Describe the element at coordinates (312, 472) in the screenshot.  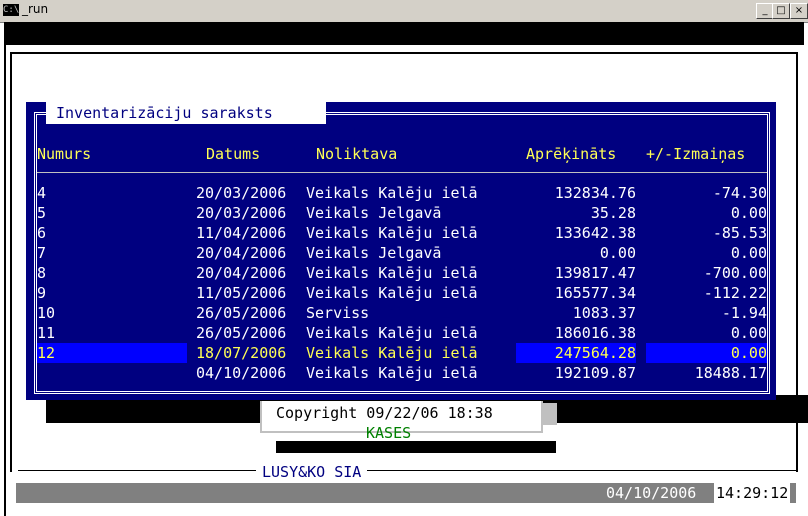
I see `company-name: LUSY&KO SIA` at that location.